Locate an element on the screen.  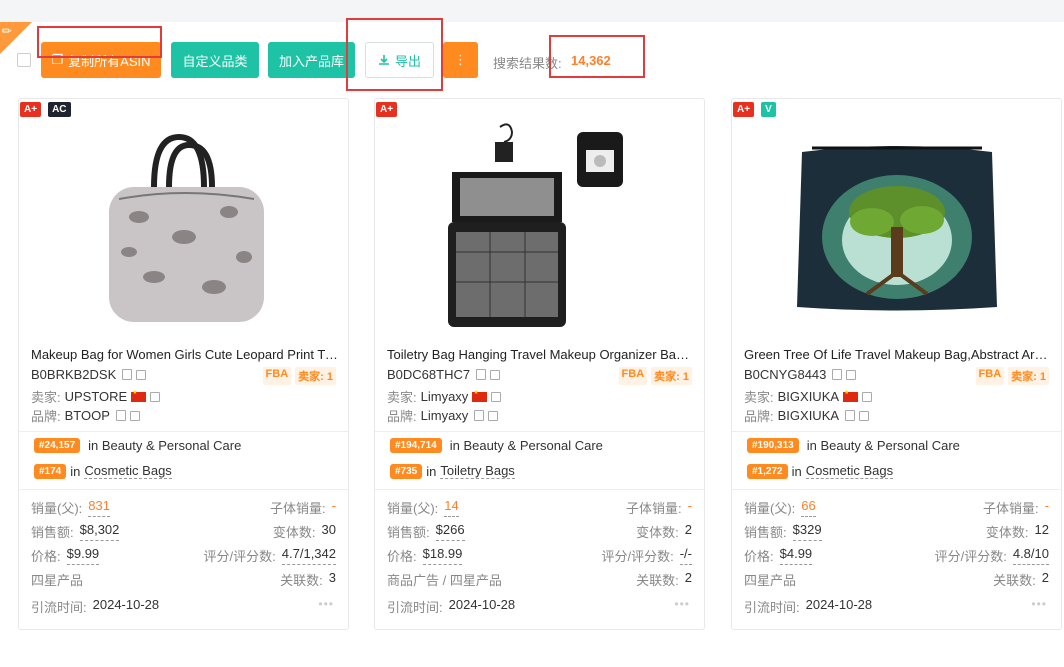
revenue-value: $8,302 is located at coordinates (99, 531).